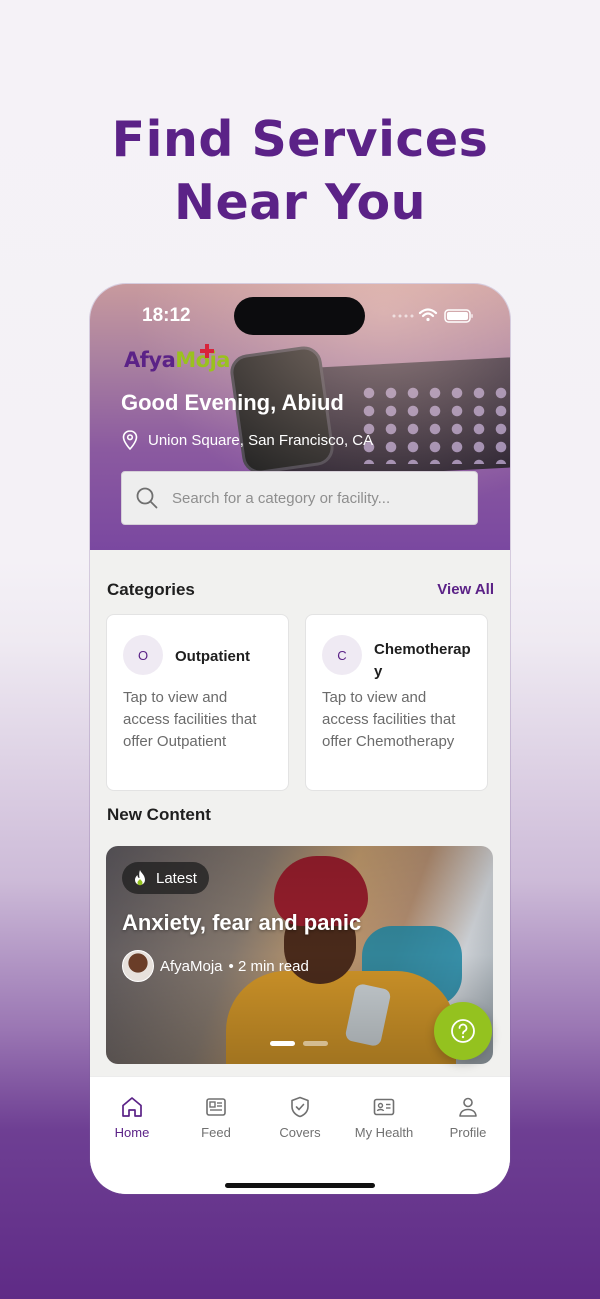  Describe the element at coordinates (299, 316) in the screenshot. I see `dynamic-island` at that location.